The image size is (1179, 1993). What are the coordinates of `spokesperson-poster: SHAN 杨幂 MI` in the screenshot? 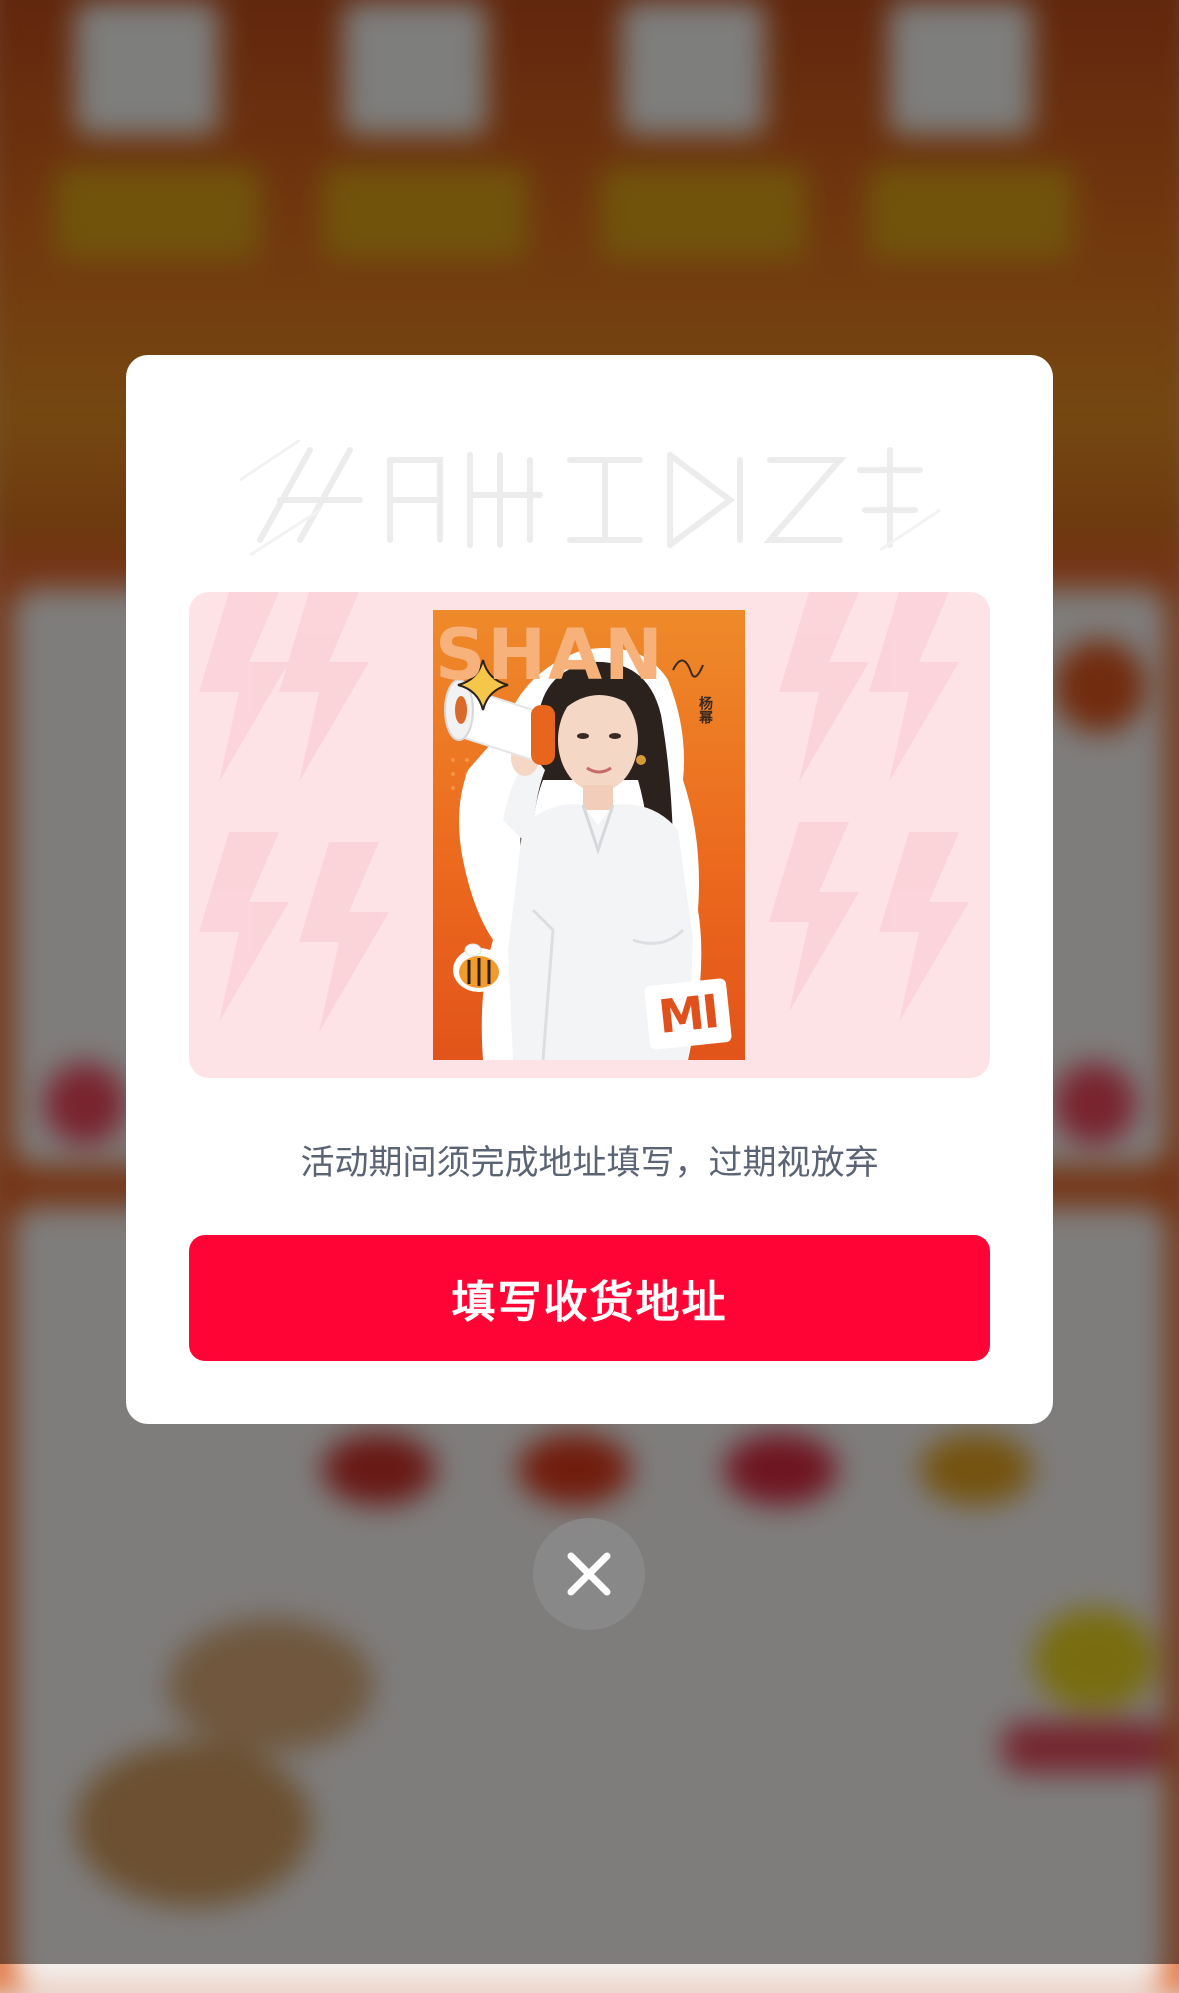 It's located at (589, 835).